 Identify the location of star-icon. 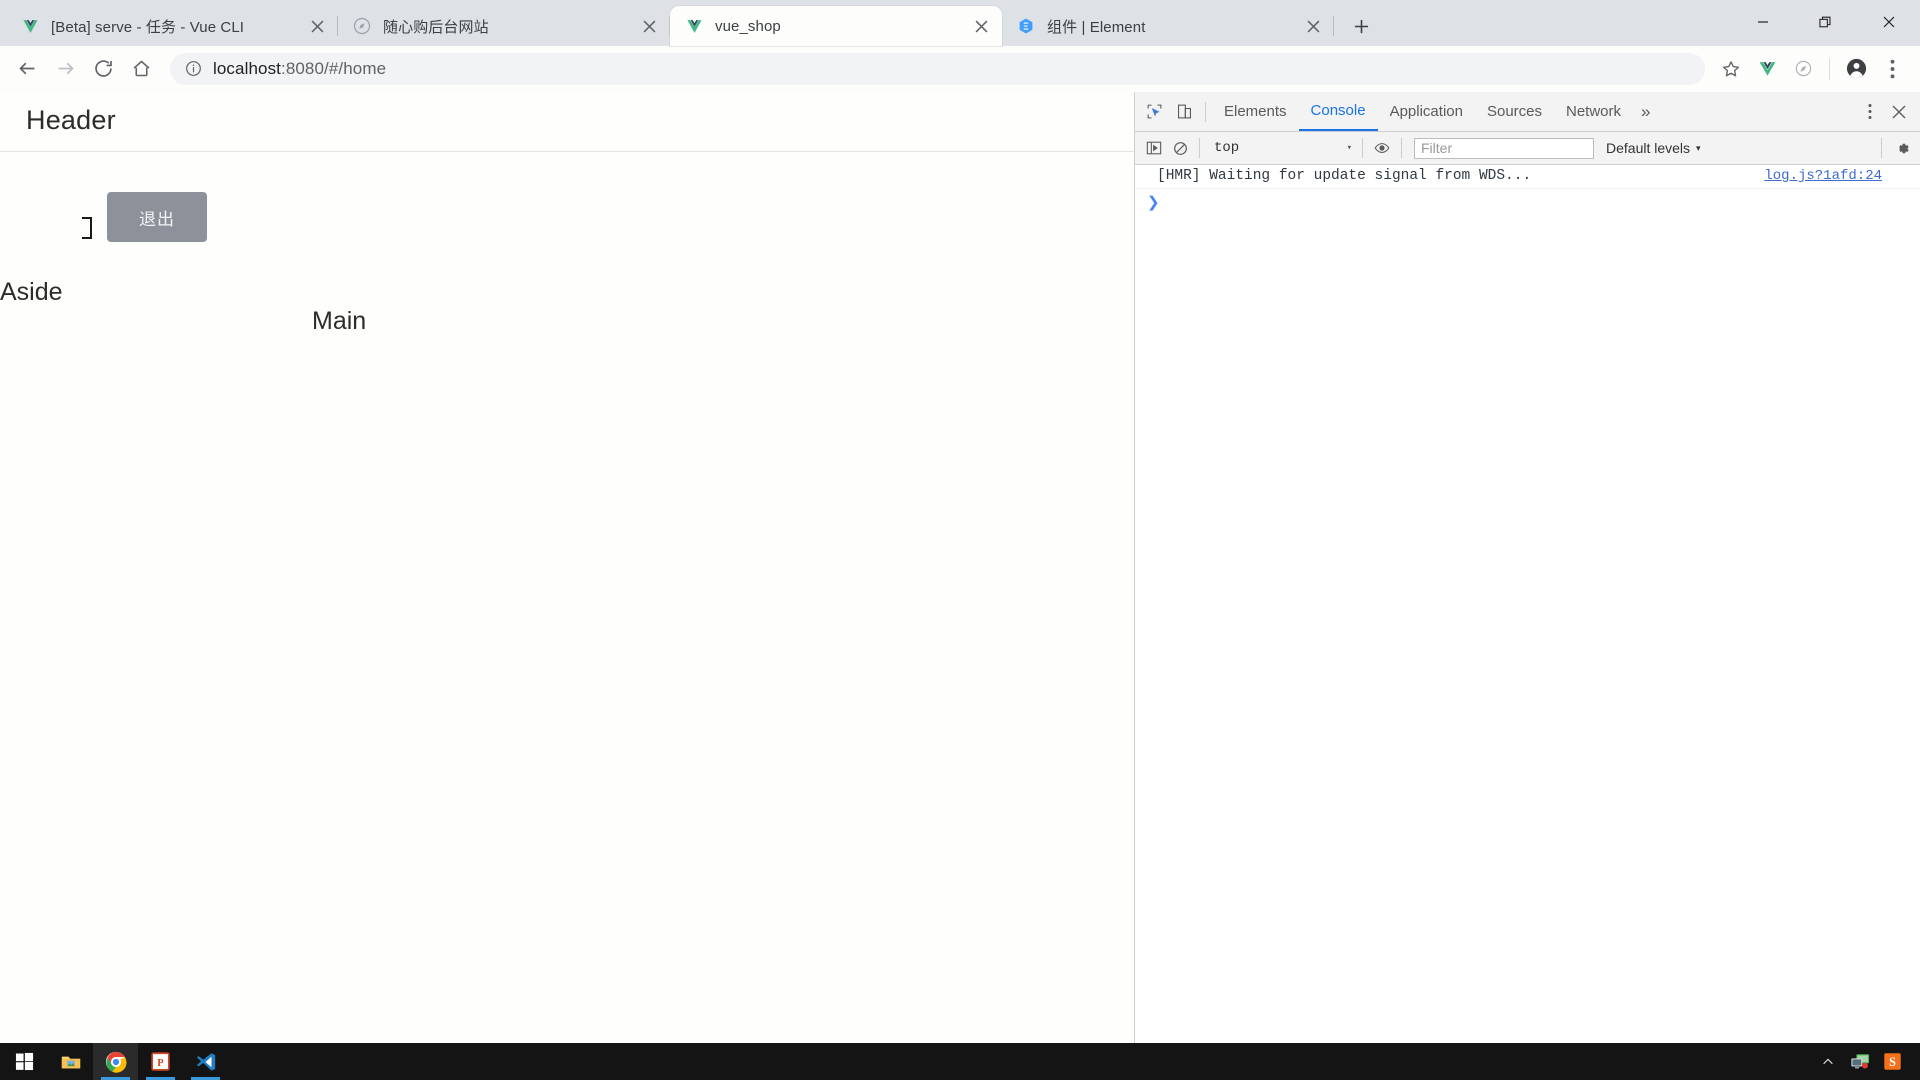
(1731, 69).